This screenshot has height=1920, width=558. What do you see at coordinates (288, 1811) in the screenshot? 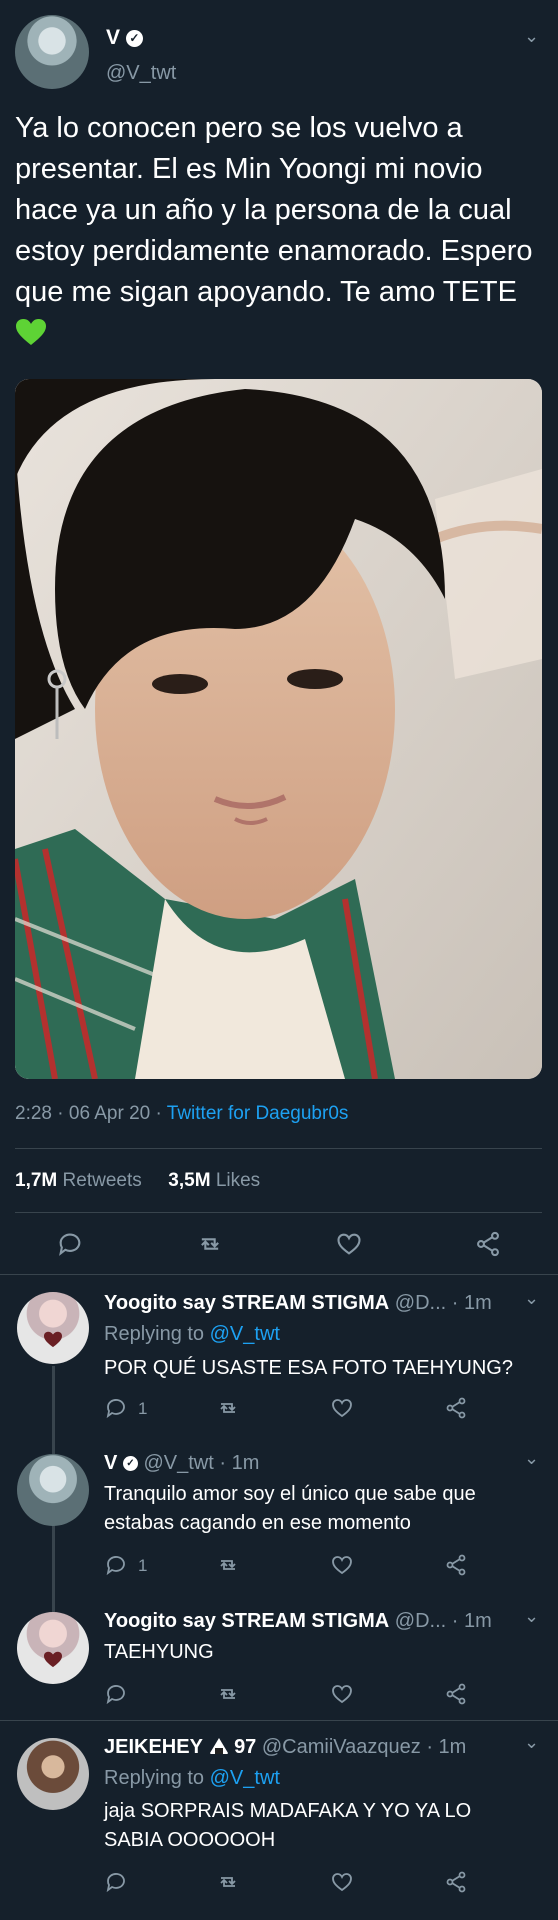
I see `reply-text-line: jaja SORPRAIS MADAFAKA Y YO YA LO` at bounding box center [288, 1811].